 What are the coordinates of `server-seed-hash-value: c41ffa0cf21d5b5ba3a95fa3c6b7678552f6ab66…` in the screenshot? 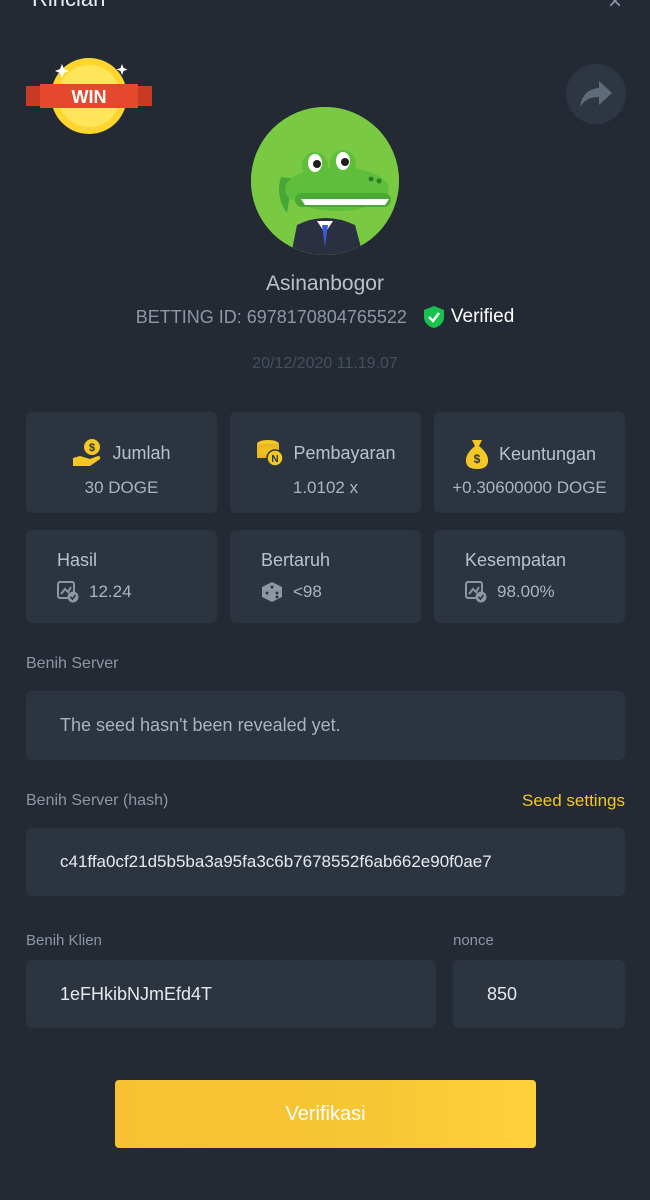 It's located at (276, 861).